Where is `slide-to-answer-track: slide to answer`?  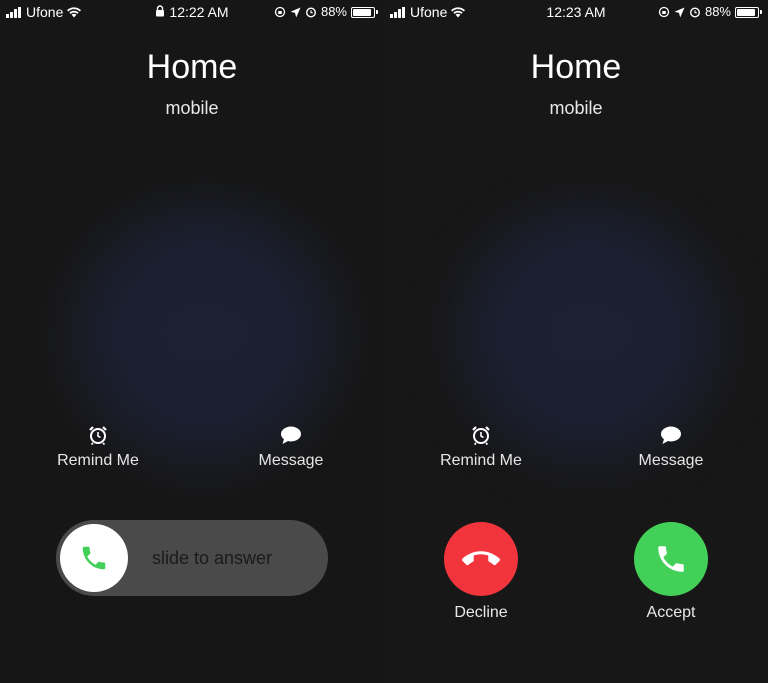 slide-to-answer-track: slide to answer is located at coordinates (192, 558).